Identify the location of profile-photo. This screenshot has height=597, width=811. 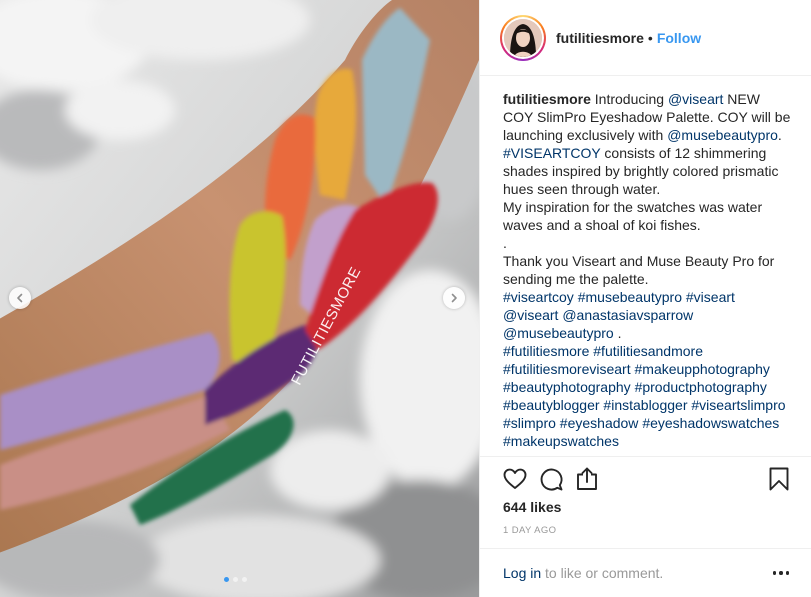
(523, 37).